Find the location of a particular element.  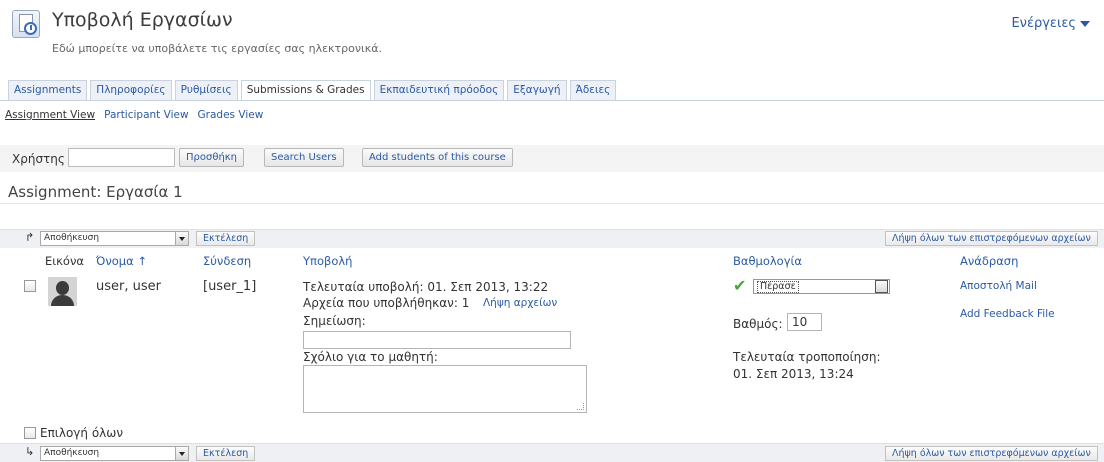

grade-input: 10 is located at coordinates (804, 322).